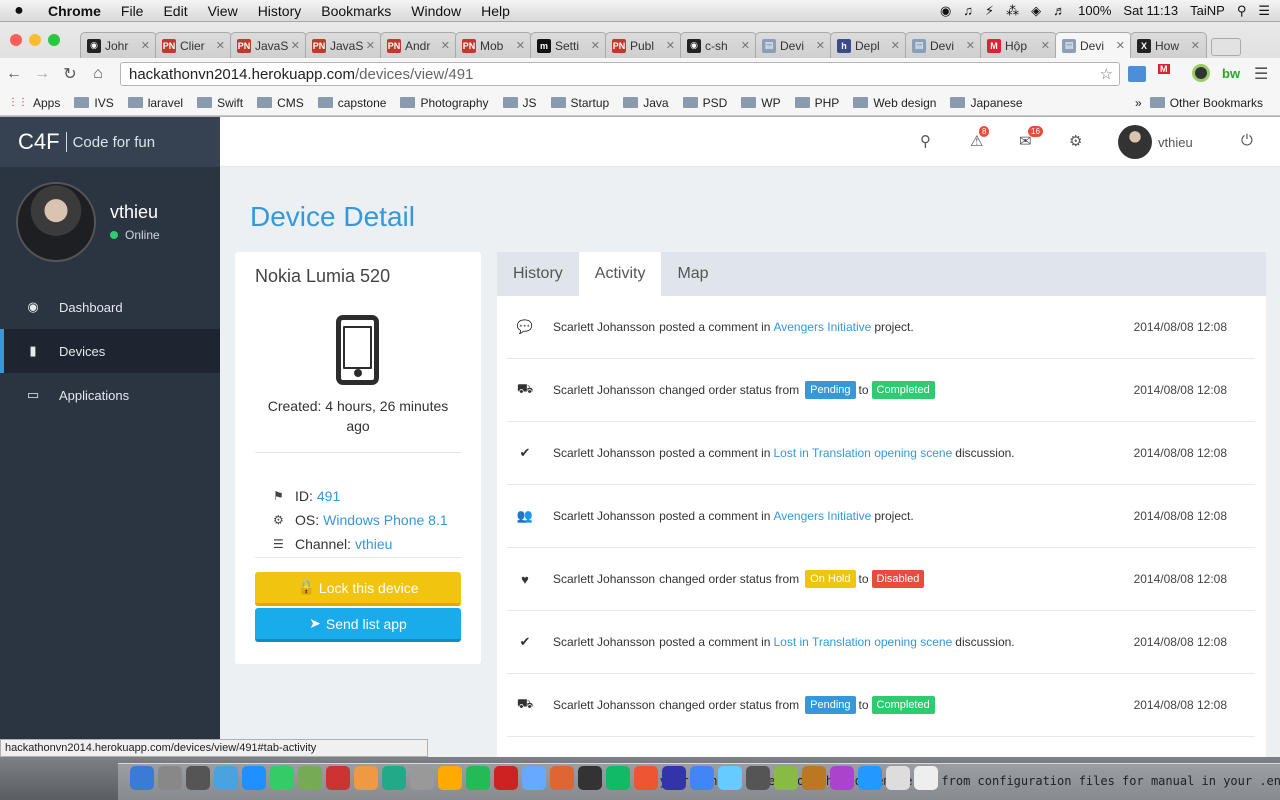 The image size is (1280, 800). Describe the element at coordinates (968, 10) in the screenshot. I see `bell-icon: ♫` at that location.